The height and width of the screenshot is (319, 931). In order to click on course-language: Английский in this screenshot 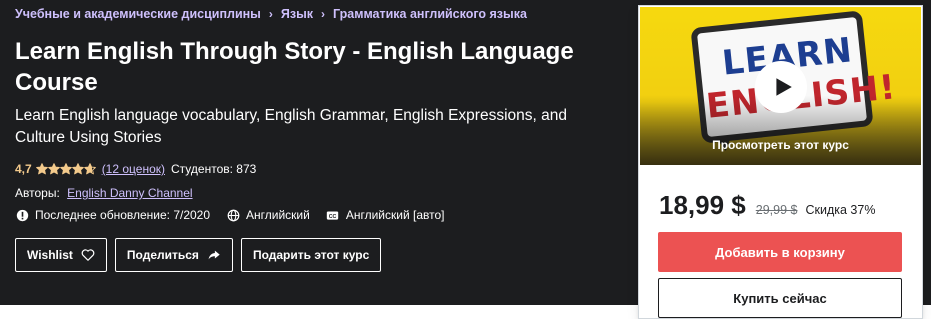, I will do `click(268, 215)`.